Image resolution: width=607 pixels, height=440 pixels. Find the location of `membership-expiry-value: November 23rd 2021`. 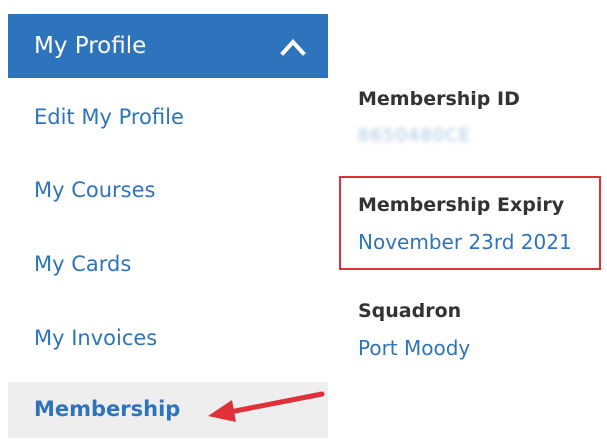

membership-expiry-value: November 23rd 2021 is located at coordinates (465, 242).